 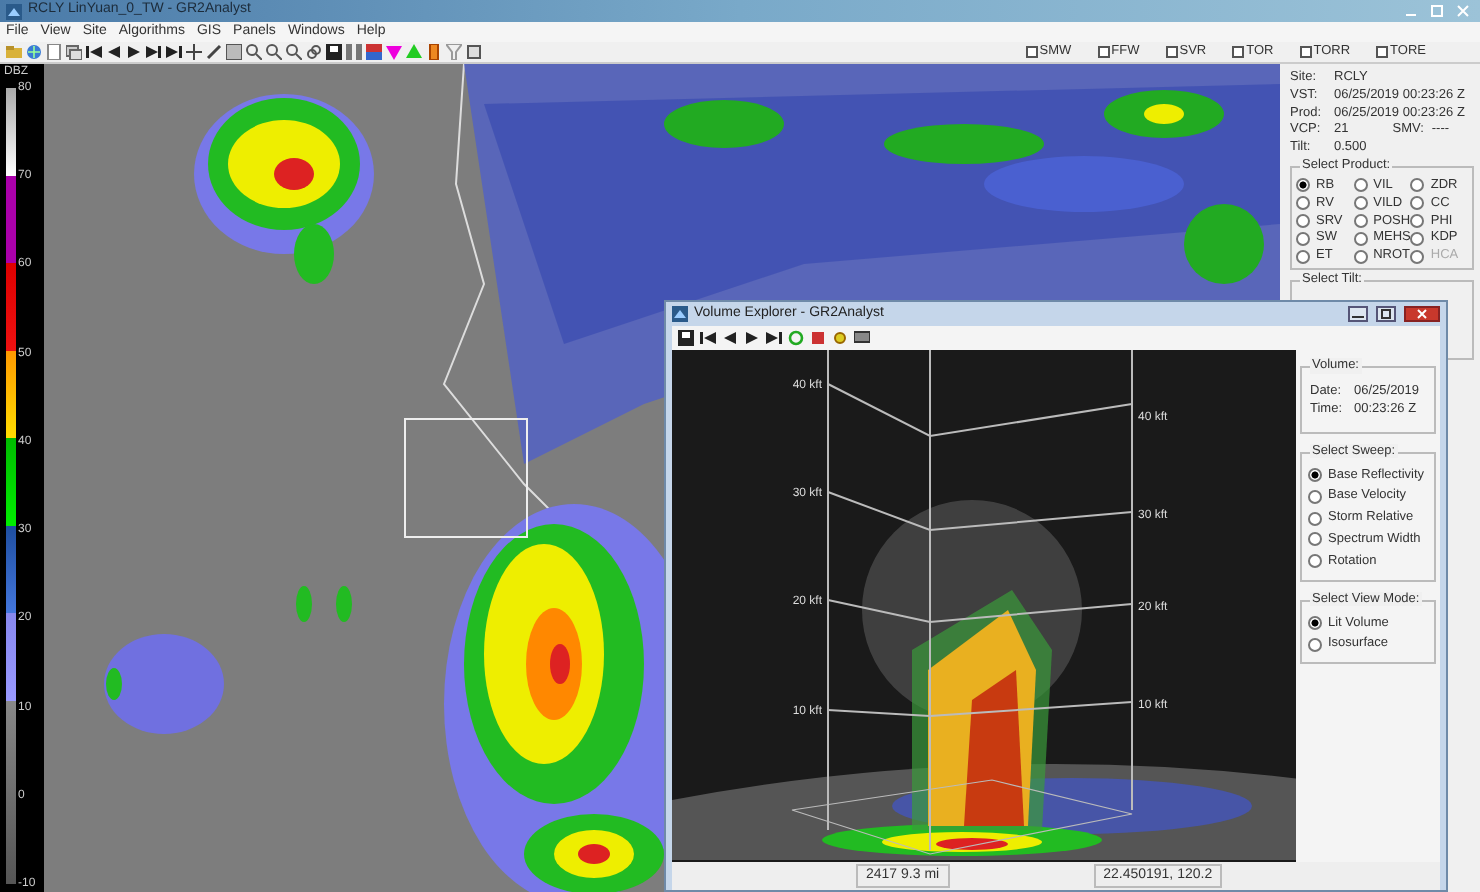 What do you see at coordinates (796, 338) in the screenshot?
I see `refresh-icon` at bounding box center [796, 338].